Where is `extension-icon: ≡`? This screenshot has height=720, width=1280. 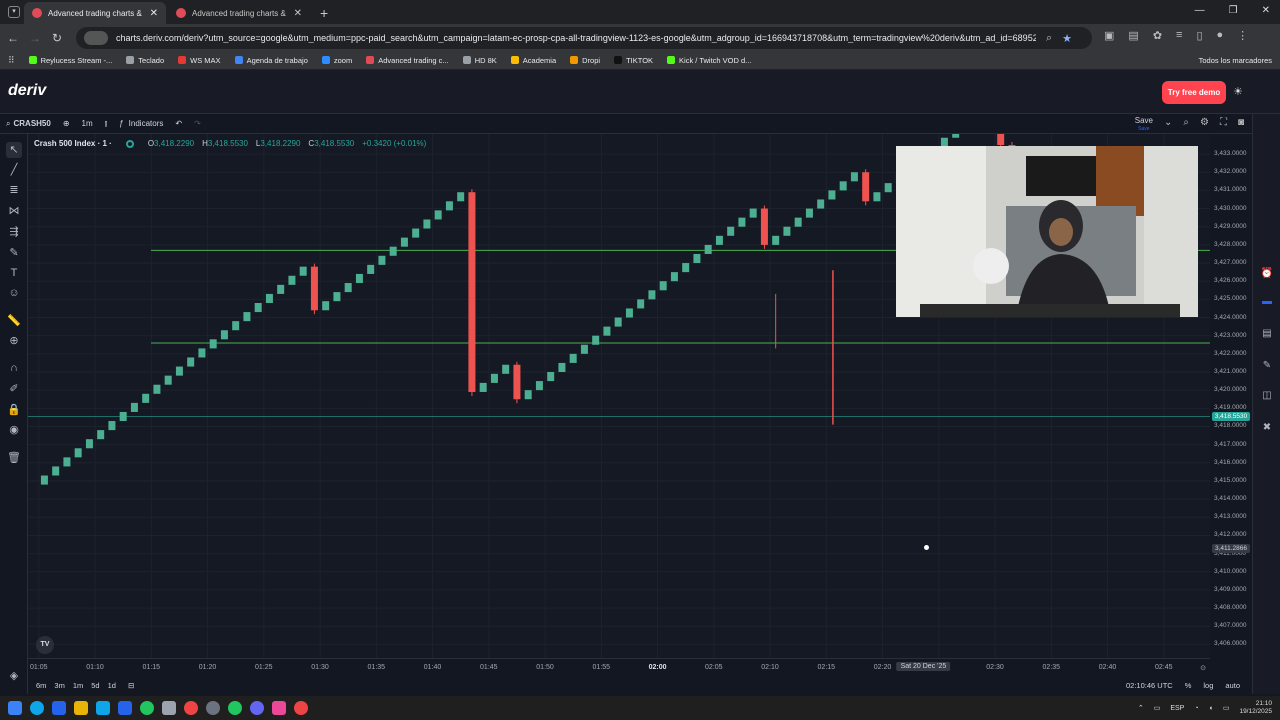 extension-icon: ≡ is located at coordinates (1179, 35).